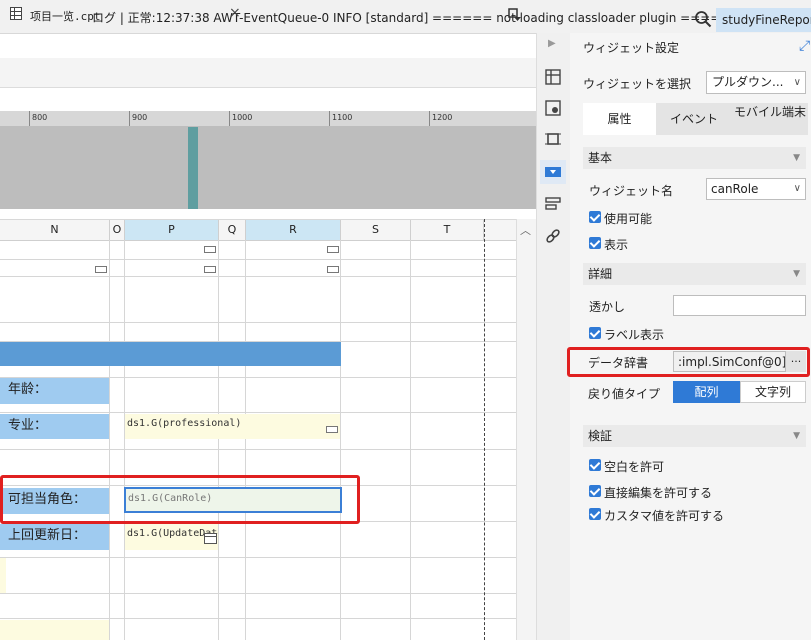  Describe the element at coordinates (193, 168) in the screenshot. I see `ruler-marker` at that location.